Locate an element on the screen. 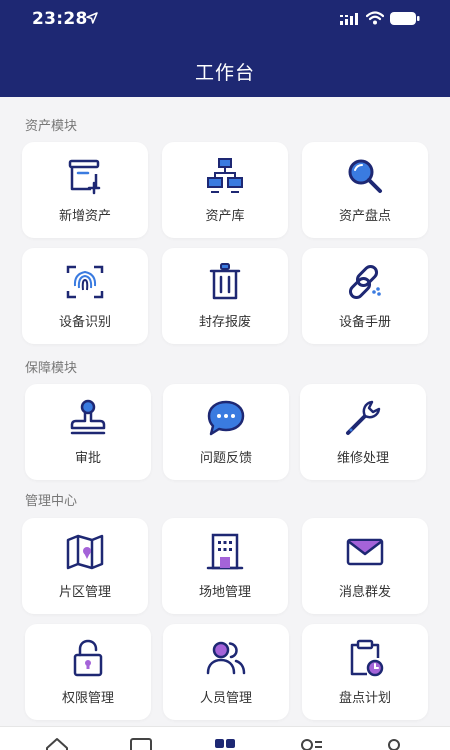  card-permission-management: 权限管理 is located at coordinates (88, 672).